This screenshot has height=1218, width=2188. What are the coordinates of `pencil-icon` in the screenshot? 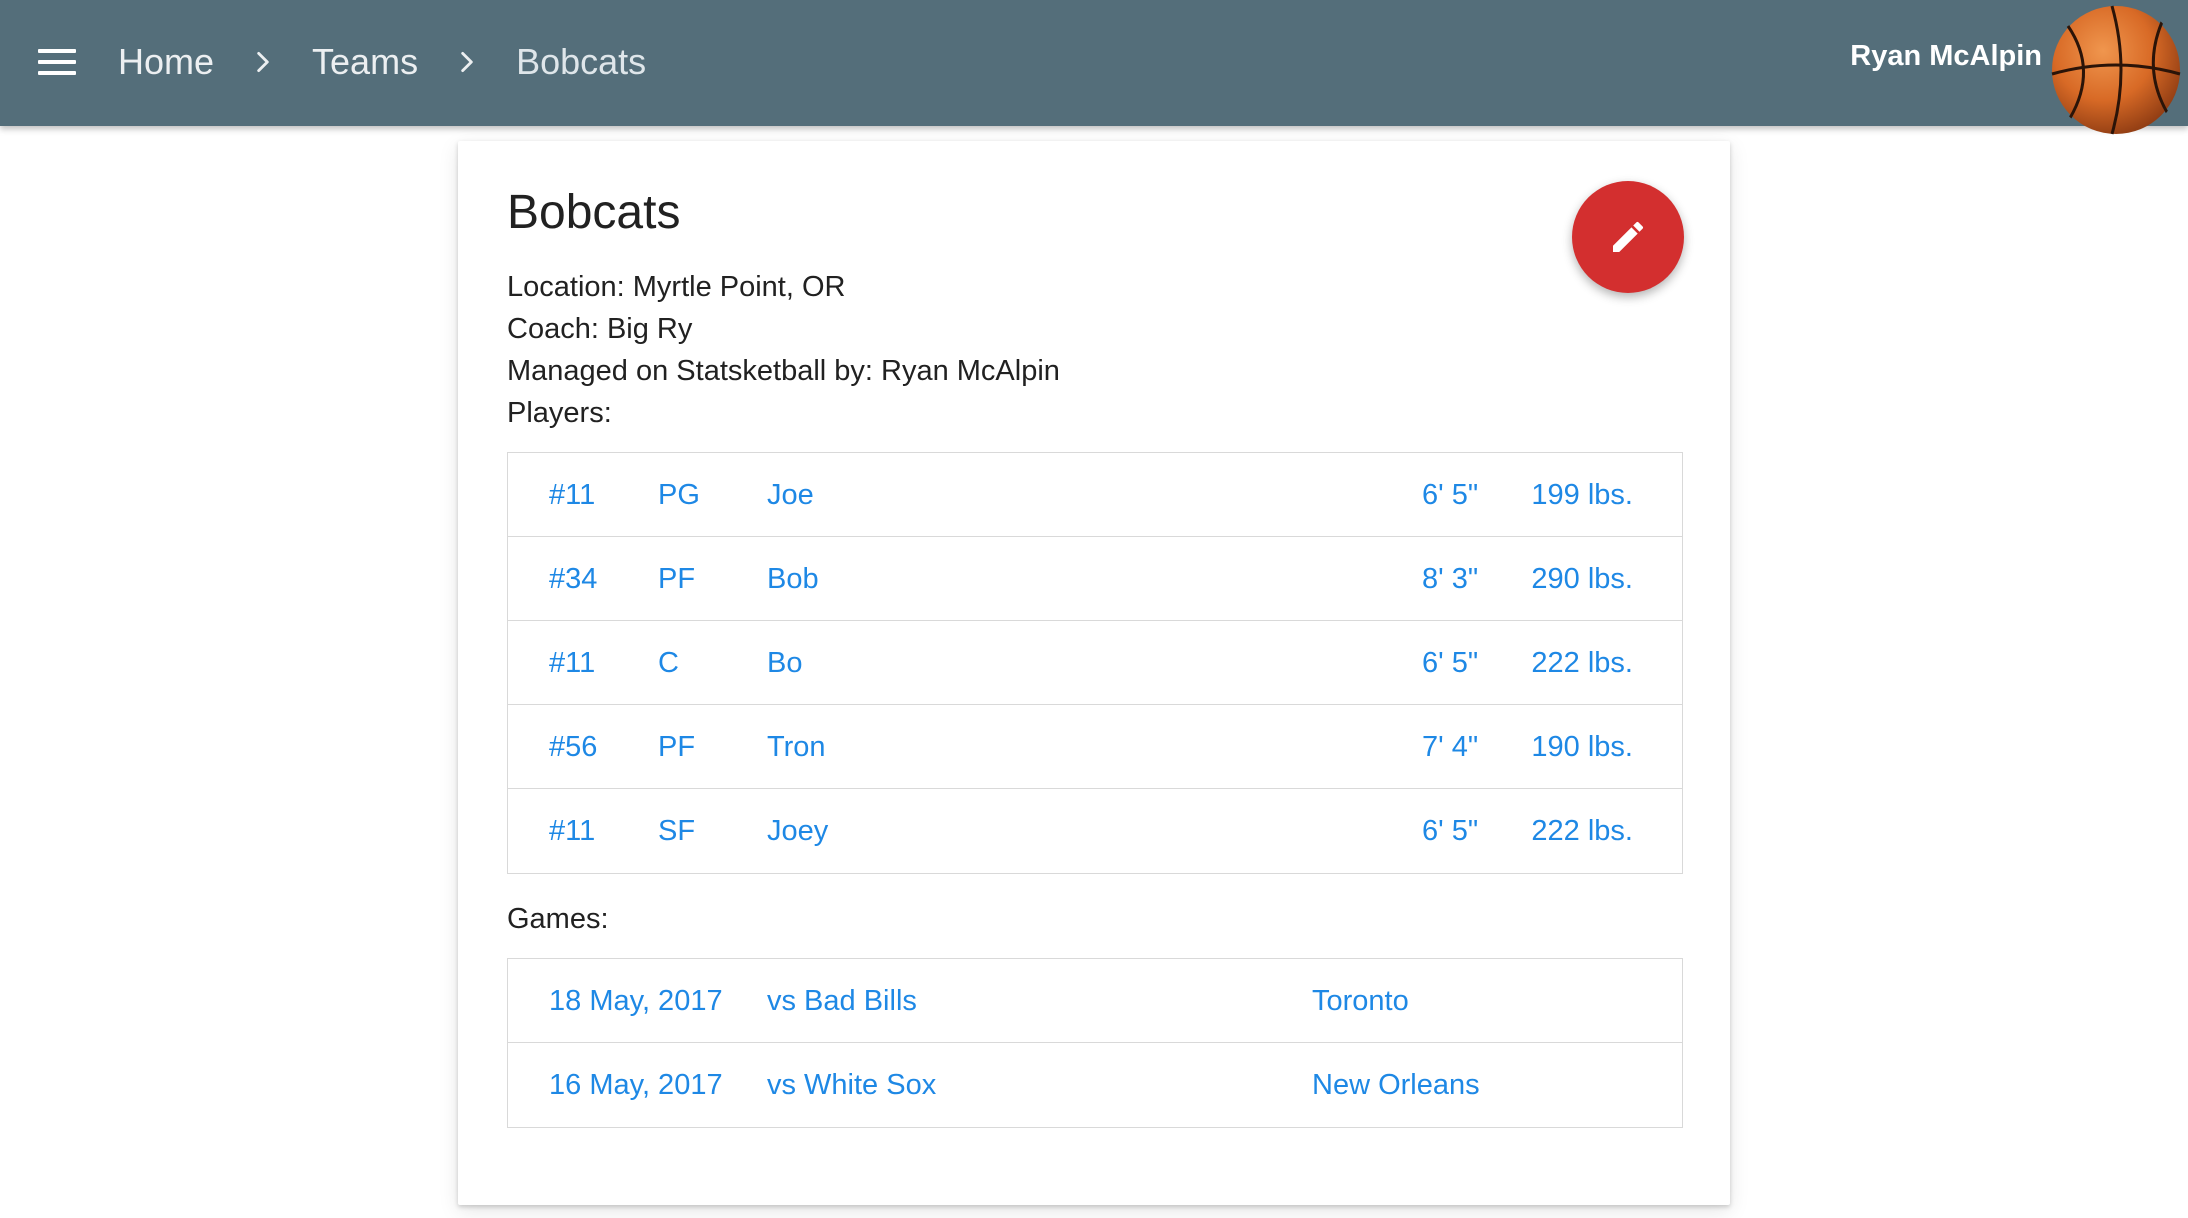 It's located at (1628, 236).